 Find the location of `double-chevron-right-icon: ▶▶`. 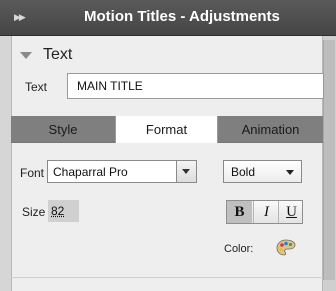

double-chevron-right-icon: ▶▶ is located at coordinates (22, 17).